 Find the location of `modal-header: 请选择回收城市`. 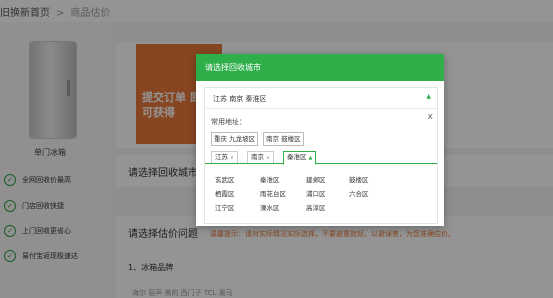

modal-header: 请选择回收城市 is located at coordinates (320, 67).